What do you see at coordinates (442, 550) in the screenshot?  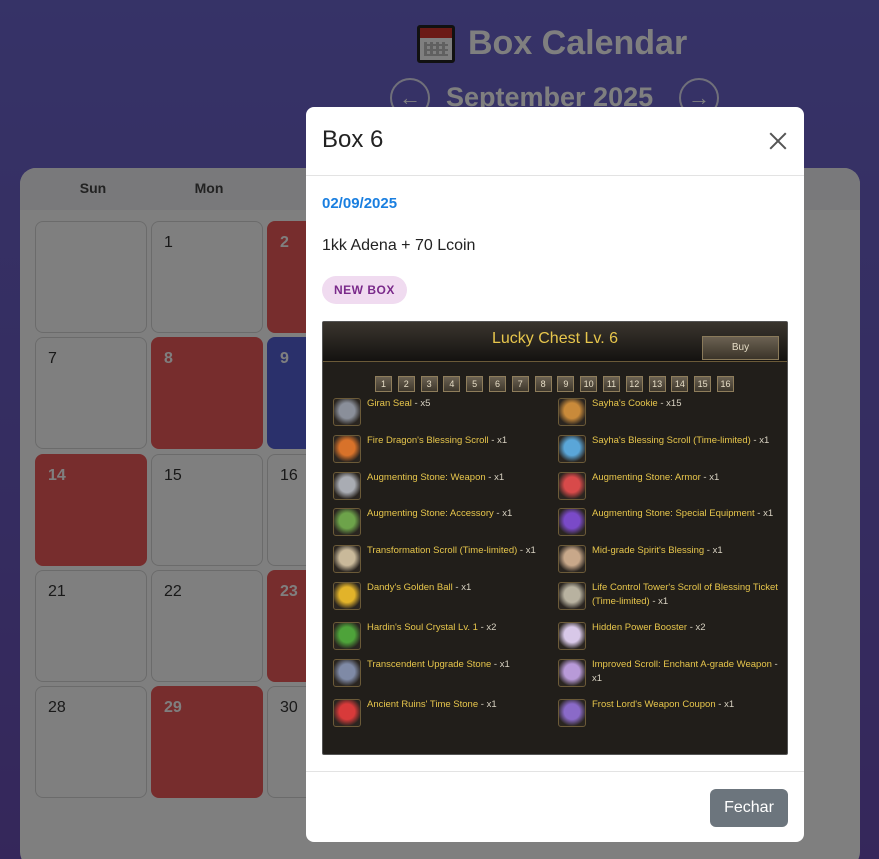 I see `item-label: Transformation Scroll (Time-limited)` at bounding box center [442, 550].